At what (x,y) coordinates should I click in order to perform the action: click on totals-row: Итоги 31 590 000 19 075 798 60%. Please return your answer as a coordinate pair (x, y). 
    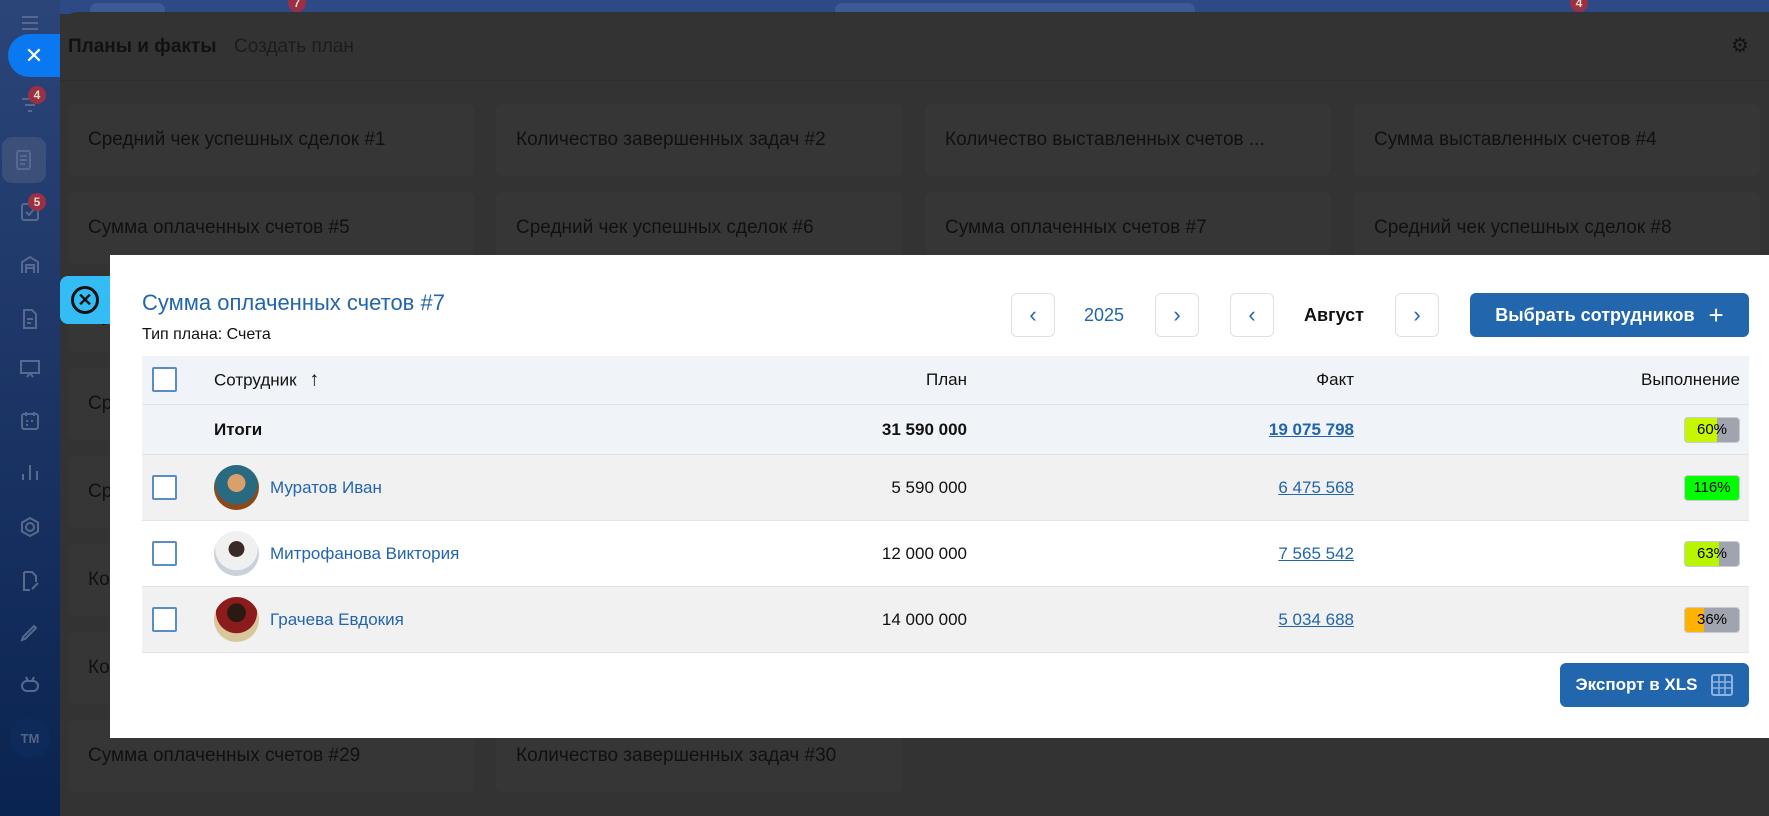
    Looking at the image, I should click on (945, 430).